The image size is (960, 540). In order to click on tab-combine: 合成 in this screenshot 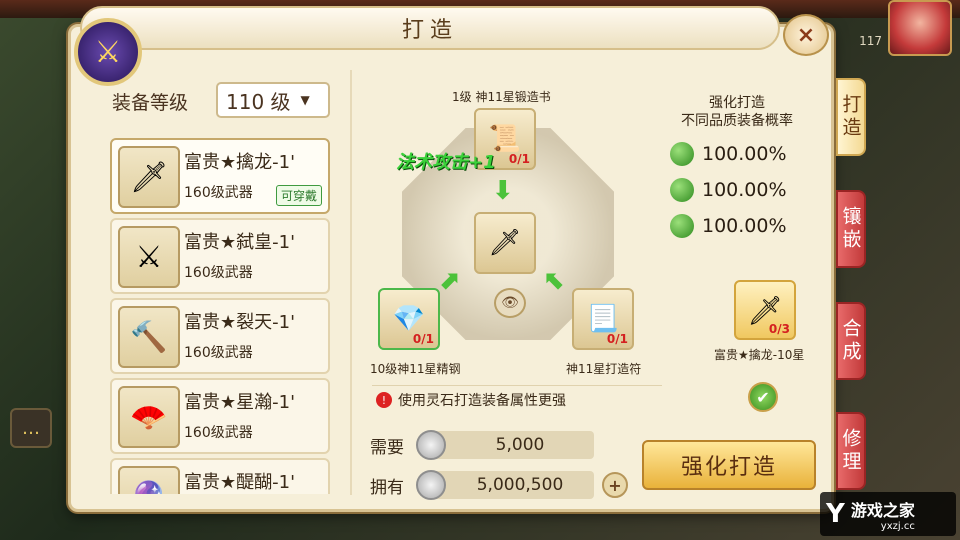, I will do `click(851, 341)`.